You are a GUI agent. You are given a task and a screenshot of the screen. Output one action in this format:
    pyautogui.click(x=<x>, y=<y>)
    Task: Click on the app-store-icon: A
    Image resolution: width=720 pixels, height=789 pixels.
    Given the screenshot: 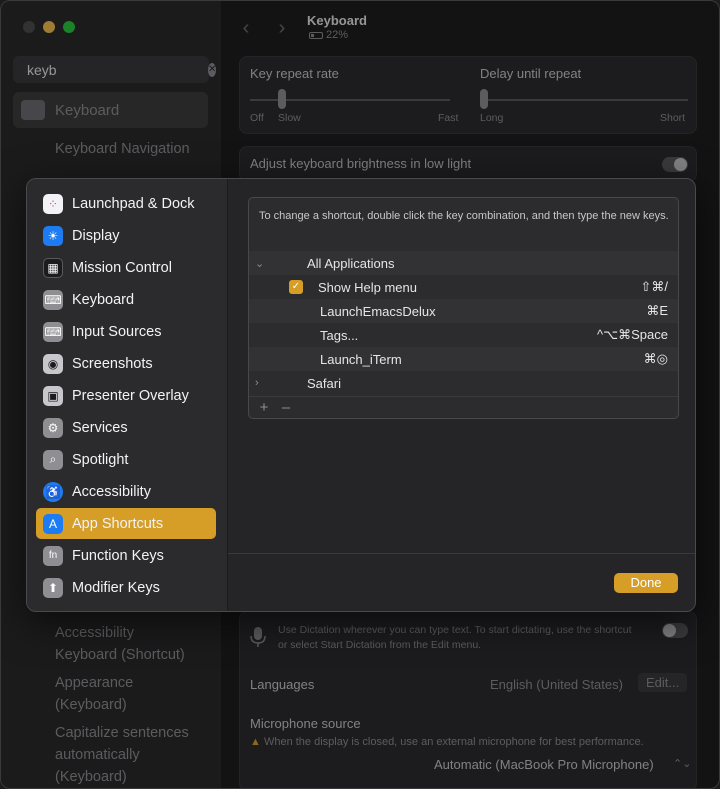 What is the action you would take?
    pyautogui.click(x=53, y=523)
    